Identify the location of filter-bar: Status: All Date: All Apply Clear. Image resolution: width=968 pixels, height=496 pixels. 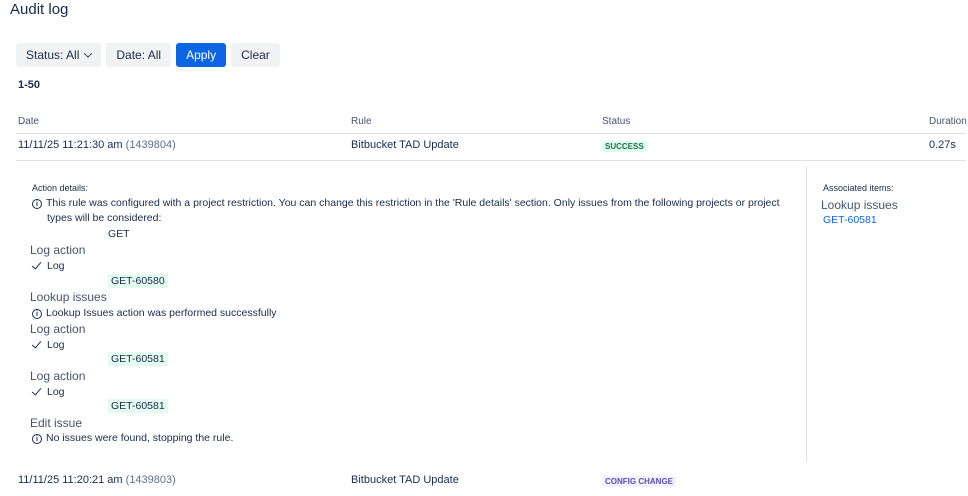
(148, 55).